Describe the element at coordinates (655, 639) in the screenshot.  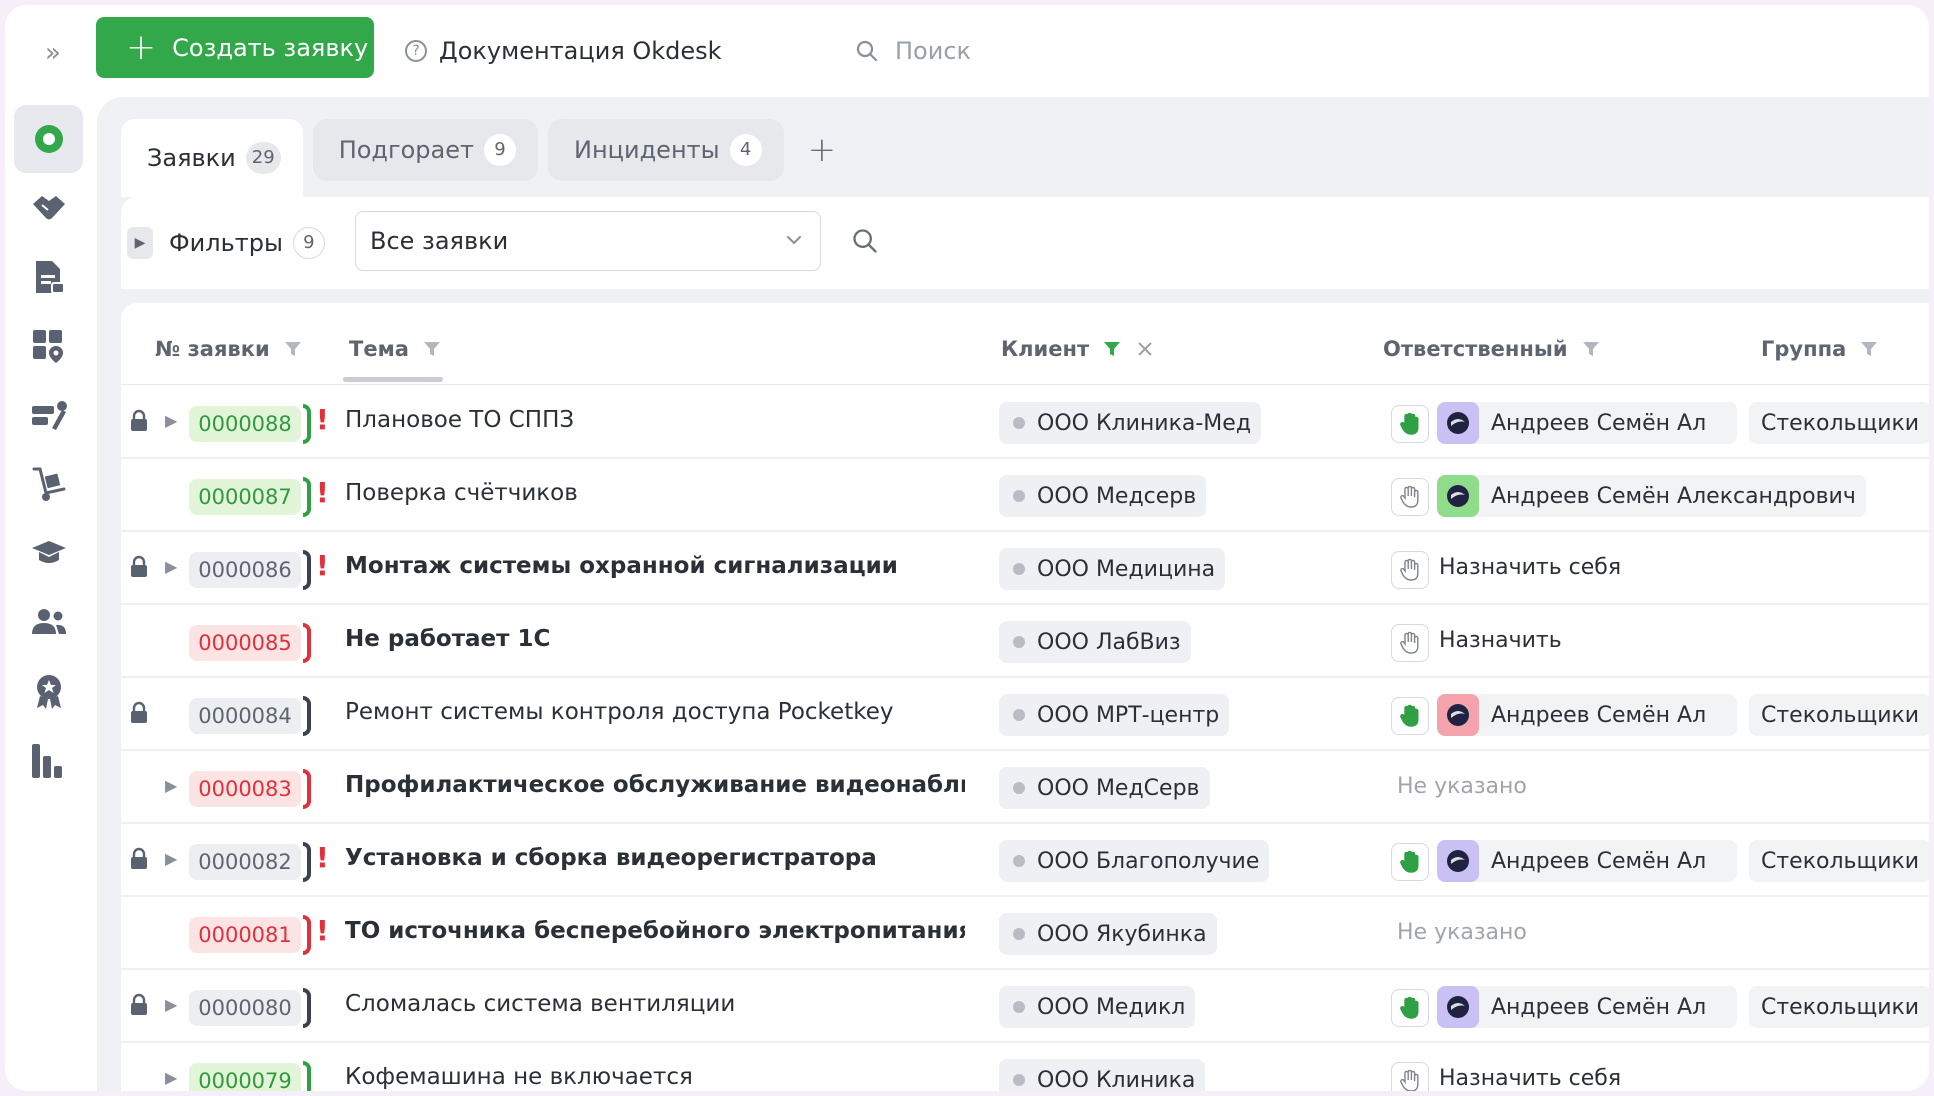
I see `ticket-subject: Не работает 1С` at that location.